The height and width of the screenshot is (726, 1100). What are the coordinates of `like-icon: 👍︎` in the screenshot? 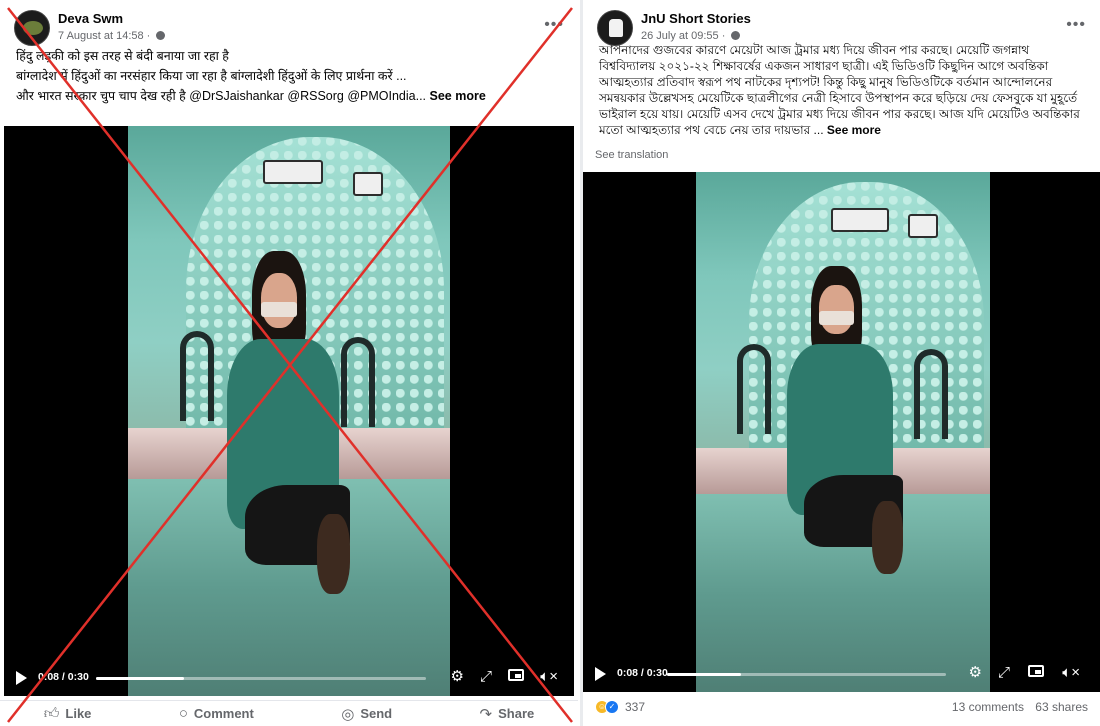 It's located at (51, 713).